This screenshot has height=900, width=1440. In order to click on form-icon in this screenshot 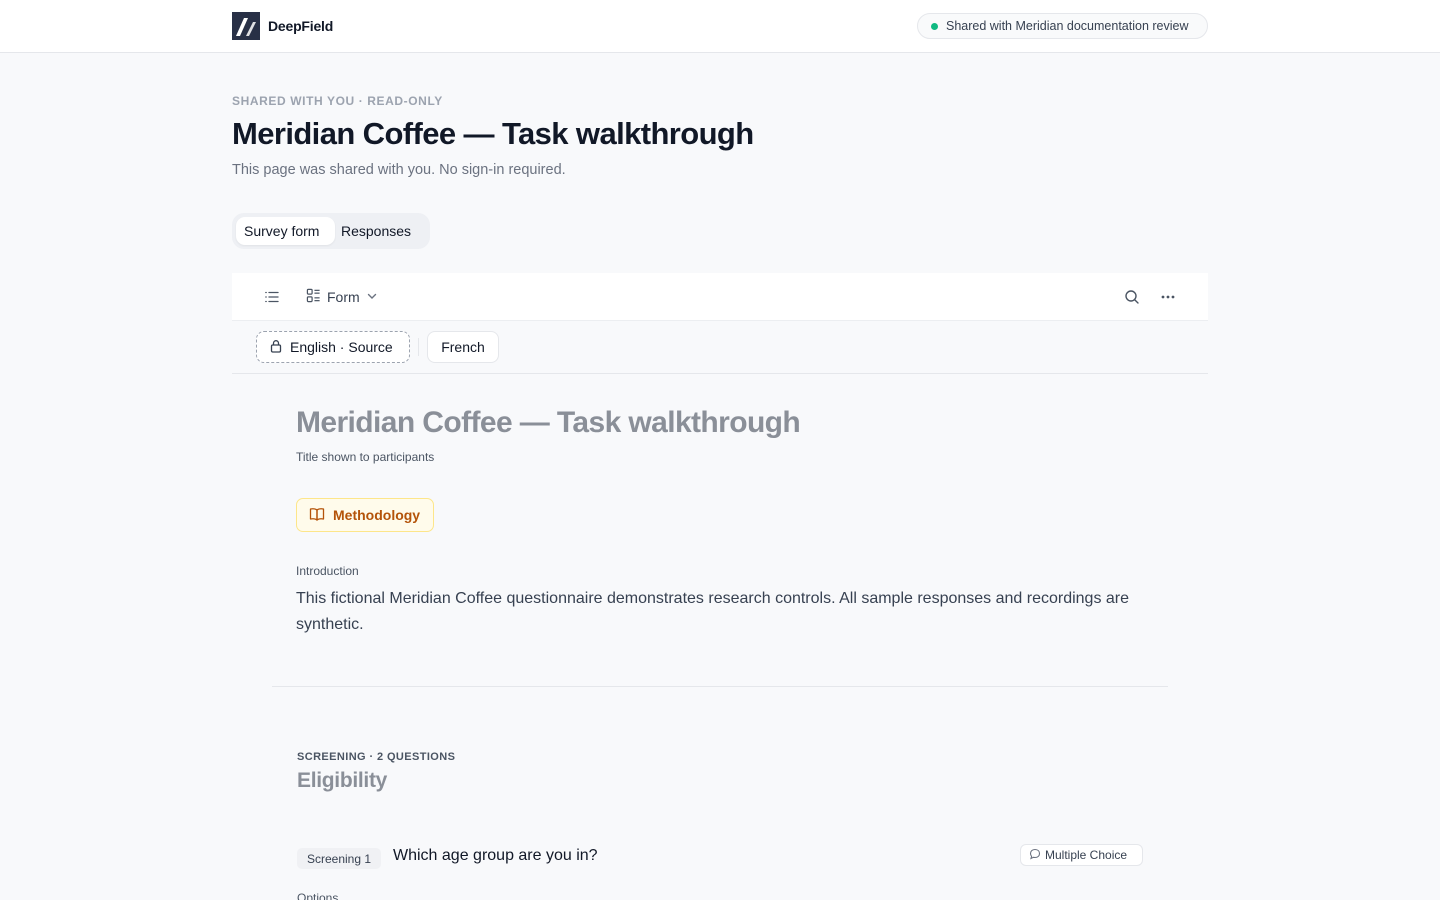, I will do `click(313, 297)`.